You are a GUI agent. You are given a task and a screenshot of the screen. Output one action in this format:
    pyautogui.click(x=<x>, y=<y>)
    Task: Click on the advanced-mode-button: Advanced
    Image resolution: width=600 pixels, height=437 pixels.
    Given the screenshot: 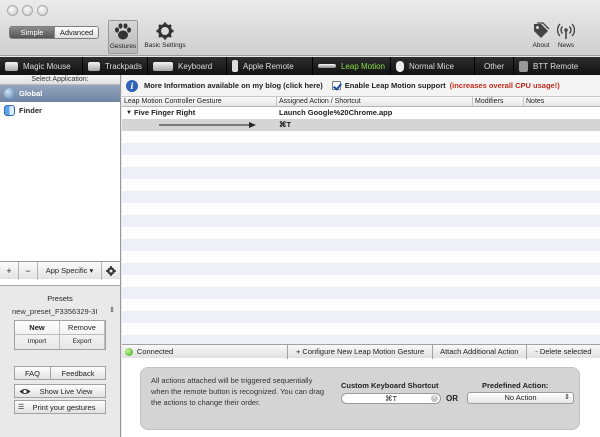 What is the action you would take?
    pyautogui.click(x=76, y=32)
    